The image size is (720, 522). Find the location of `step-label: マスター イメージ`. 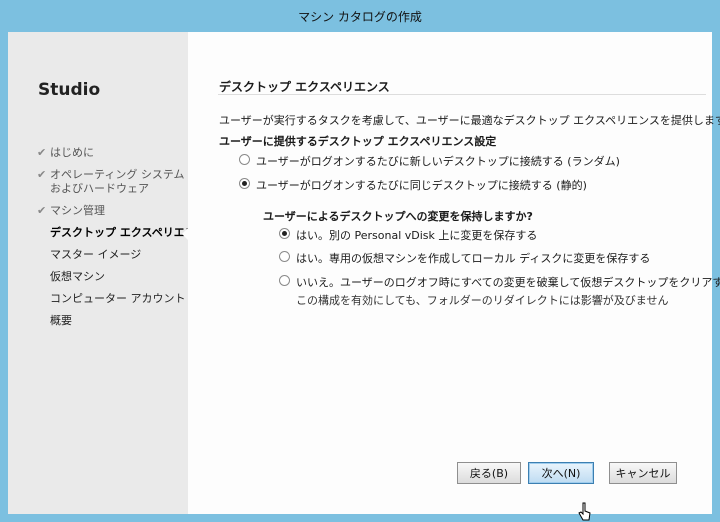

step-label: マスター イメージ is located at coordinates (96, 254).